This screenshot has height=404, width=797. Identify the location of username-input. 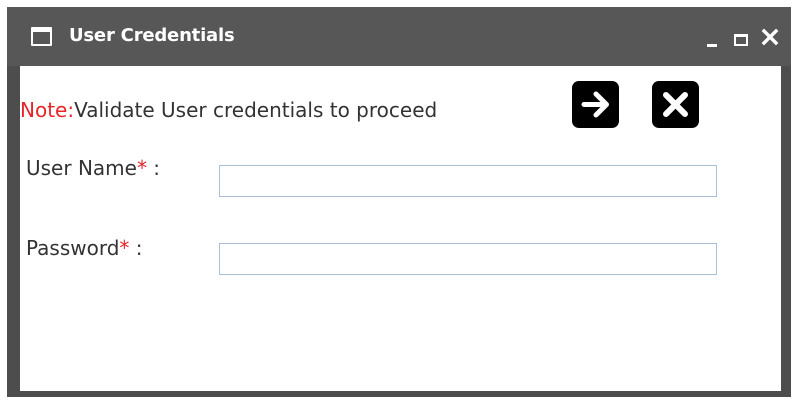
(468, 181).